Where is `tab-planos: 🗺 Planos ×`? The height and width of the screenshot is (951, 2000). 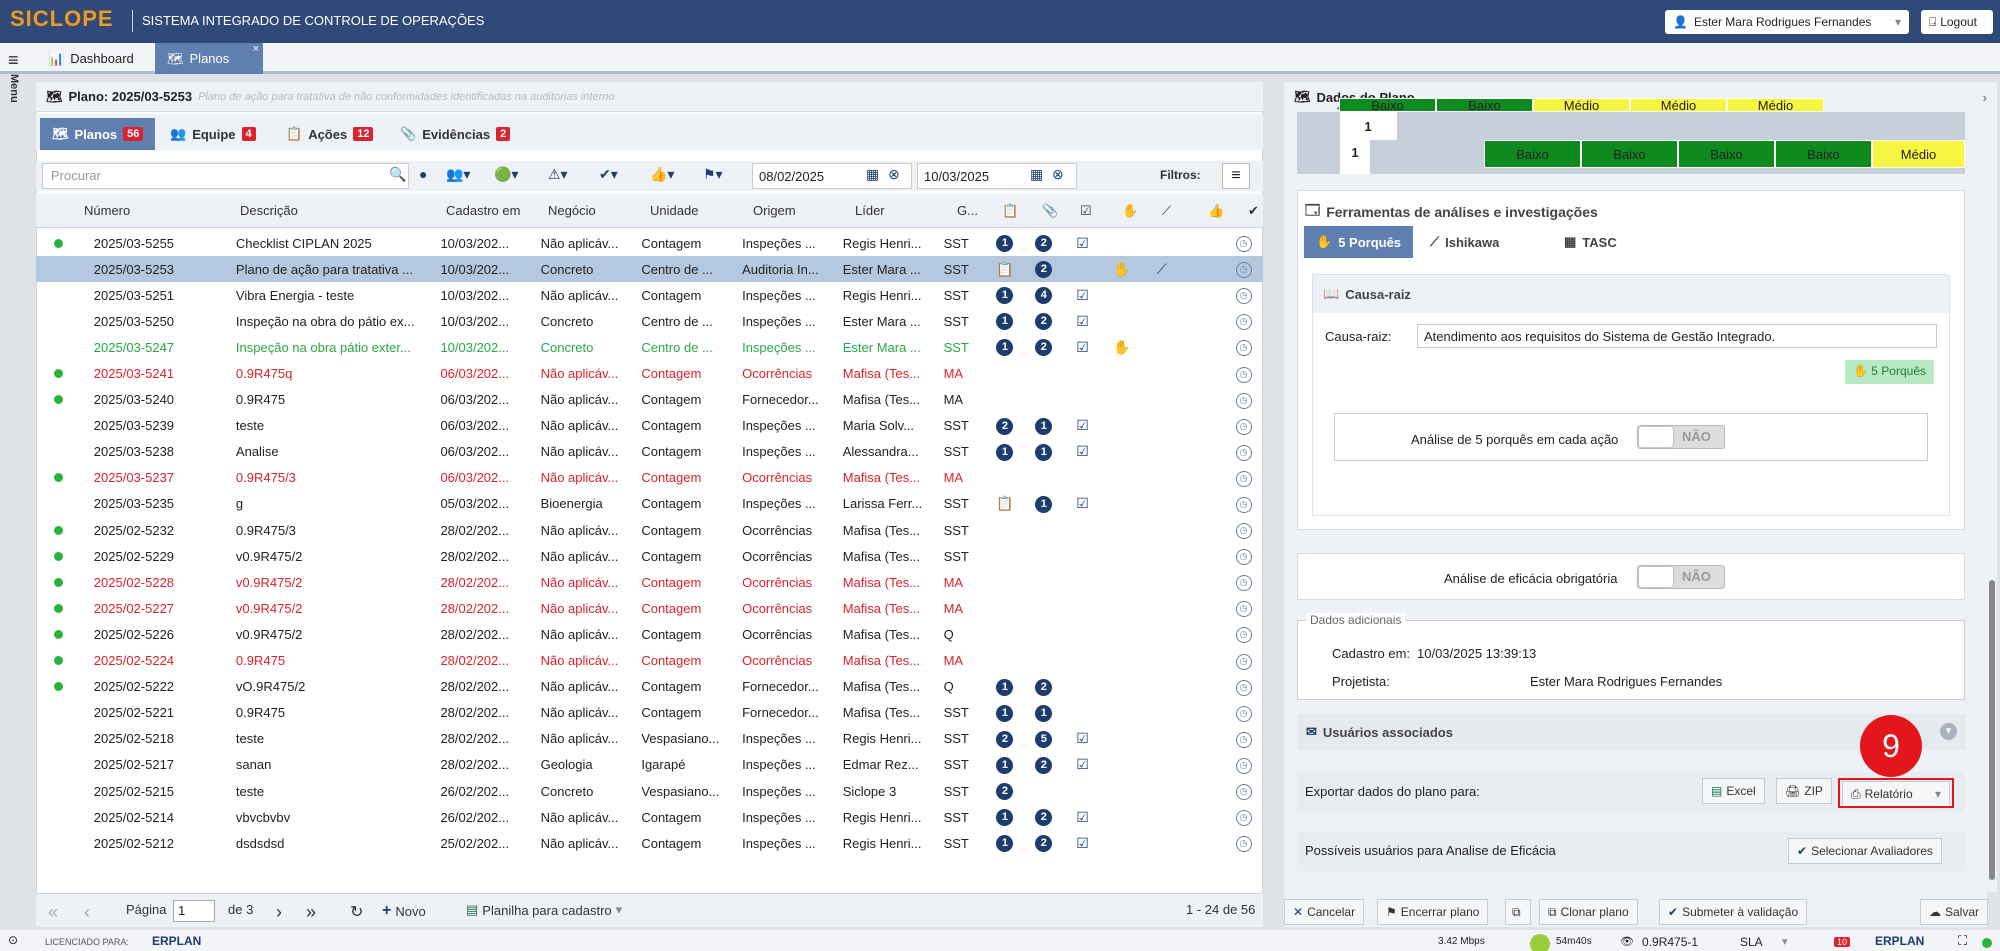 tab-planos: 🗺 Planos × is located at coordinates (209, 58).